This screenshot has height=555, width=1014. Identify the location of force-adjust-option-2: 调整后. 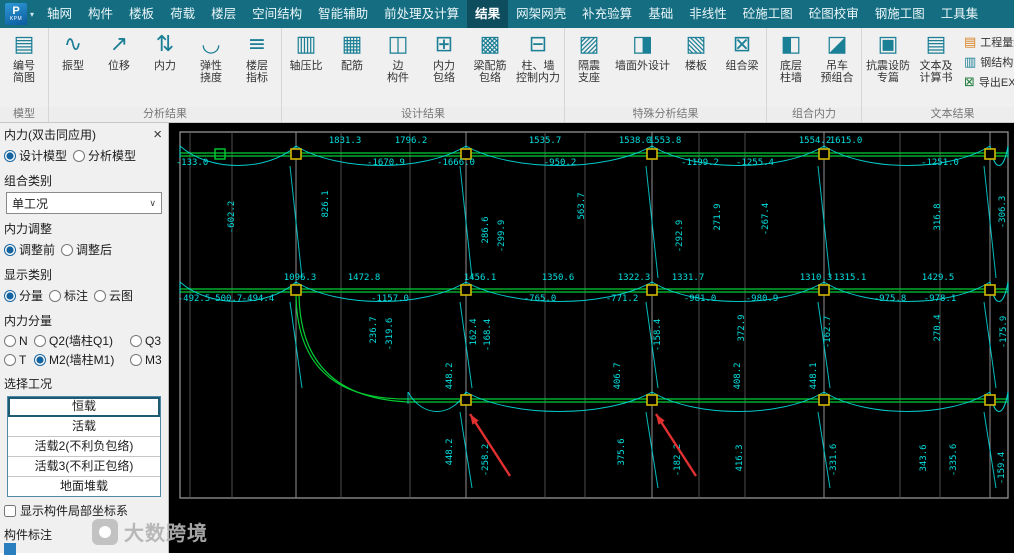
(86, 249).